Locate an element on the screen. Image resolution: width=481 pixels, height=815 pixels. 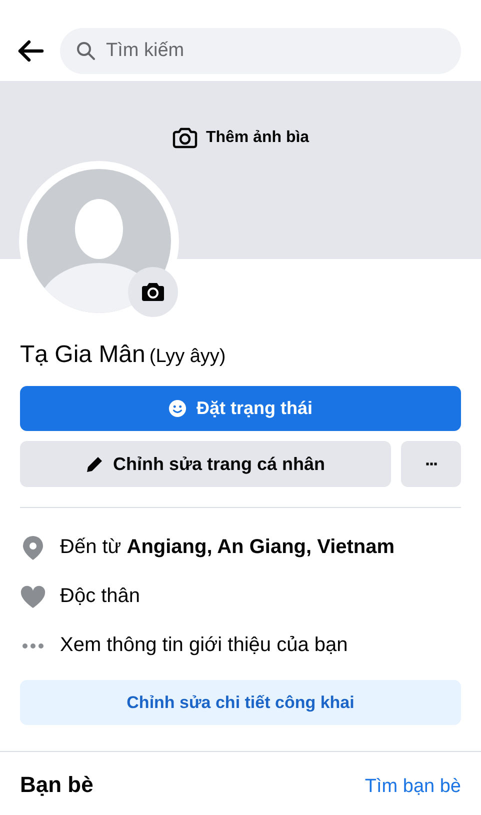
smiley-icon is located at coordinates (178, 408).